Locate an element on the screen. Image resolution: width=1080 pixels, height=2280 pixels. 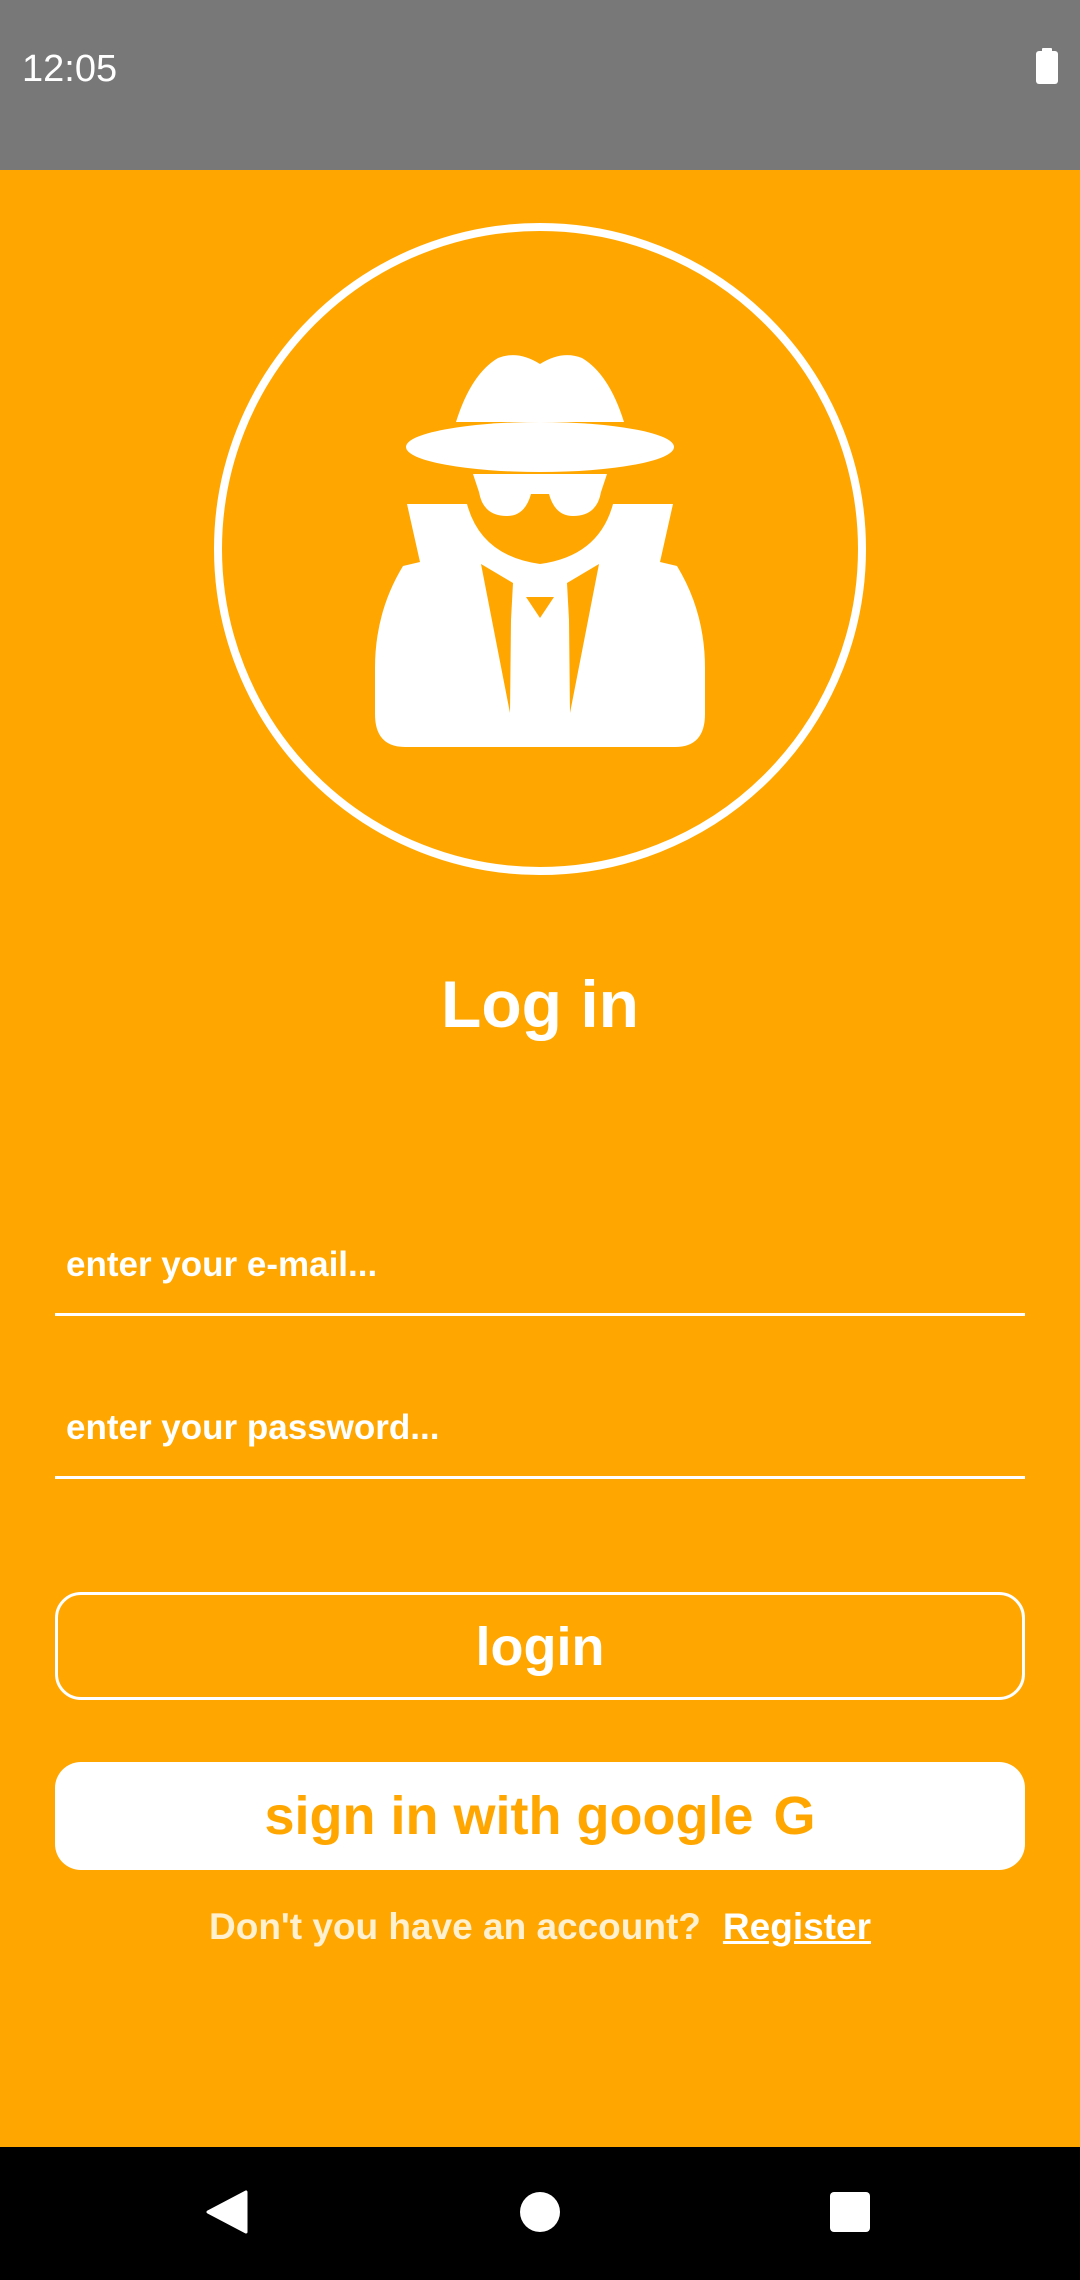
google-sign-in-button: sign in with google G is located at coordinates (540, 1816).